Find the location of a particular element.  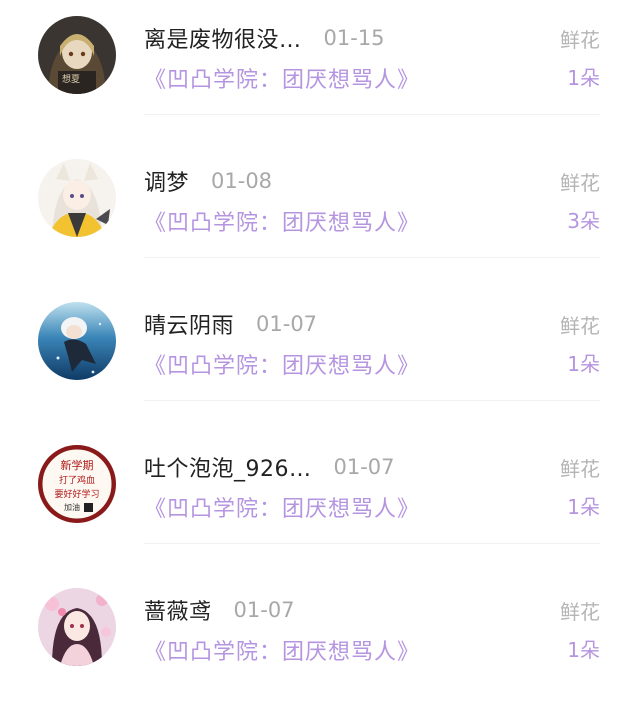

avatar-caption: 想夏 is located at coordinates (71, 79).